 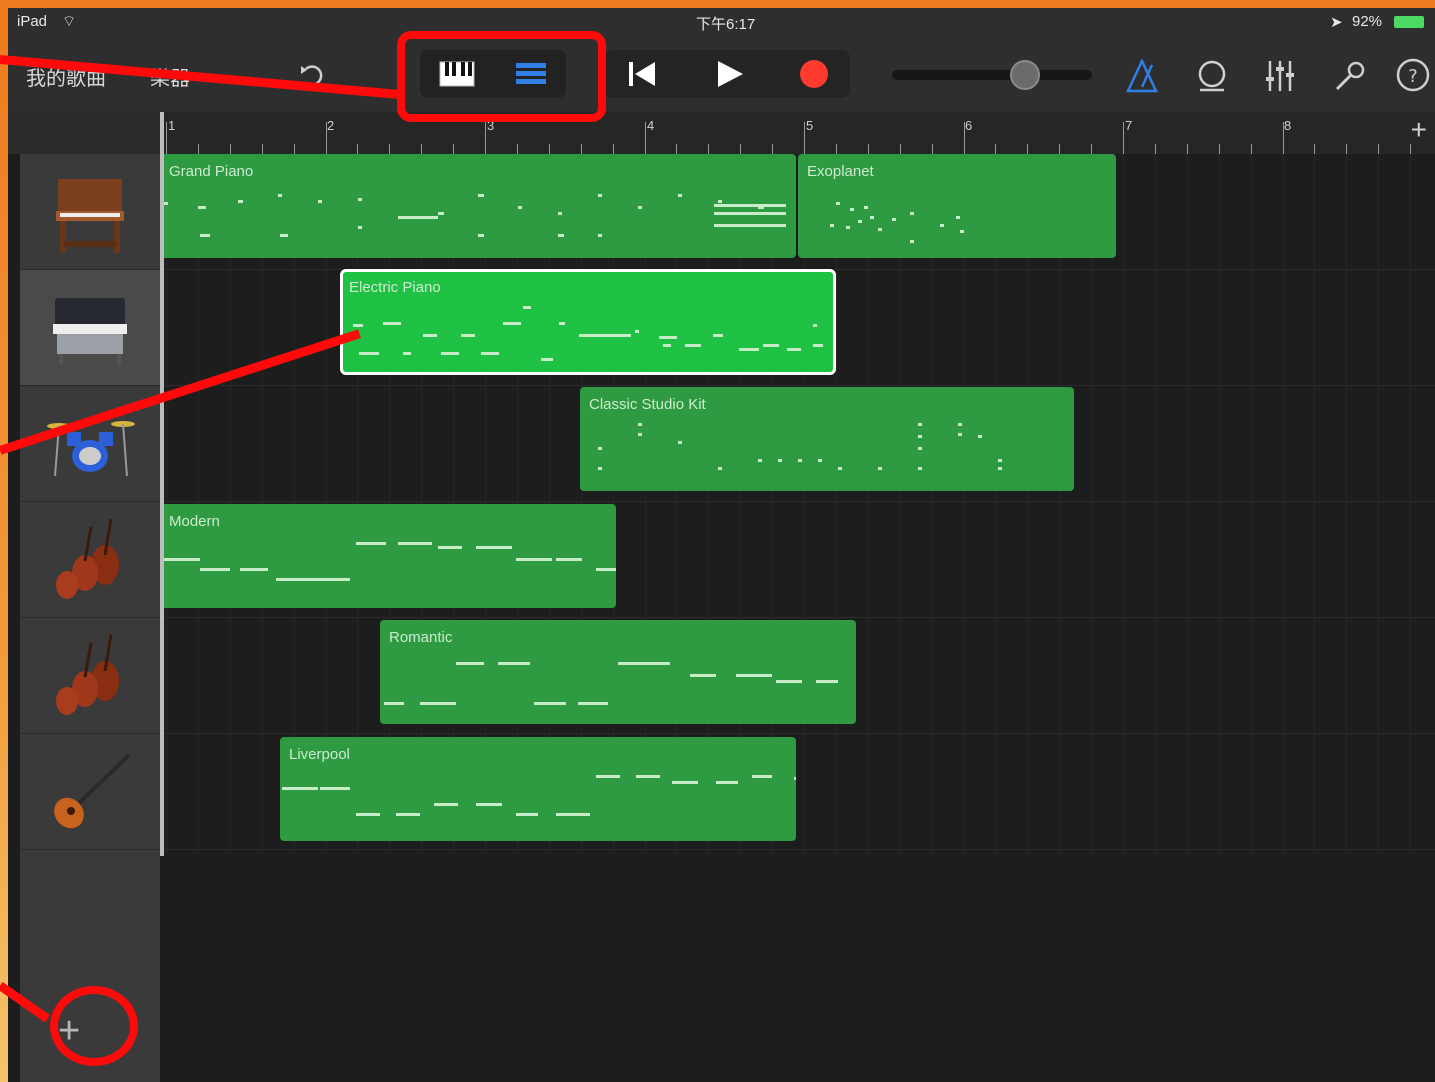 What do you see at coordinates (957, 206) in the screenshot?
I see `region-exoplanet: Exoplanet` at bounding box center [957, 206].